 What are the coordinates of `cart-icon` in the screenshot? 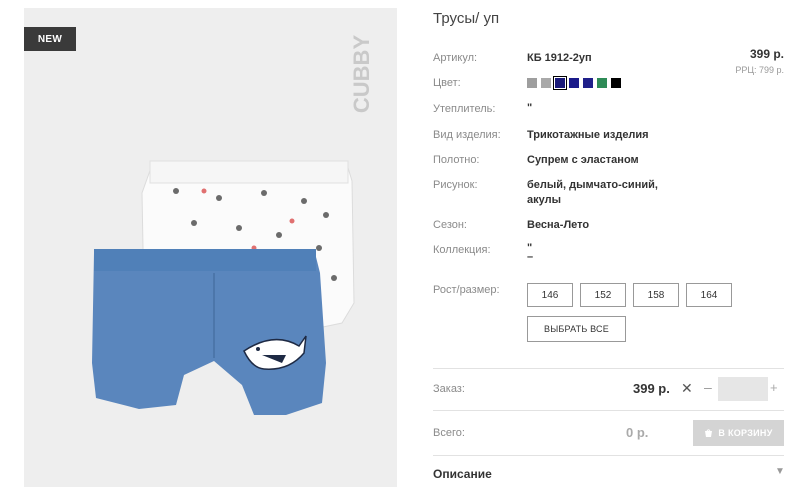 It's located at (709, 432).